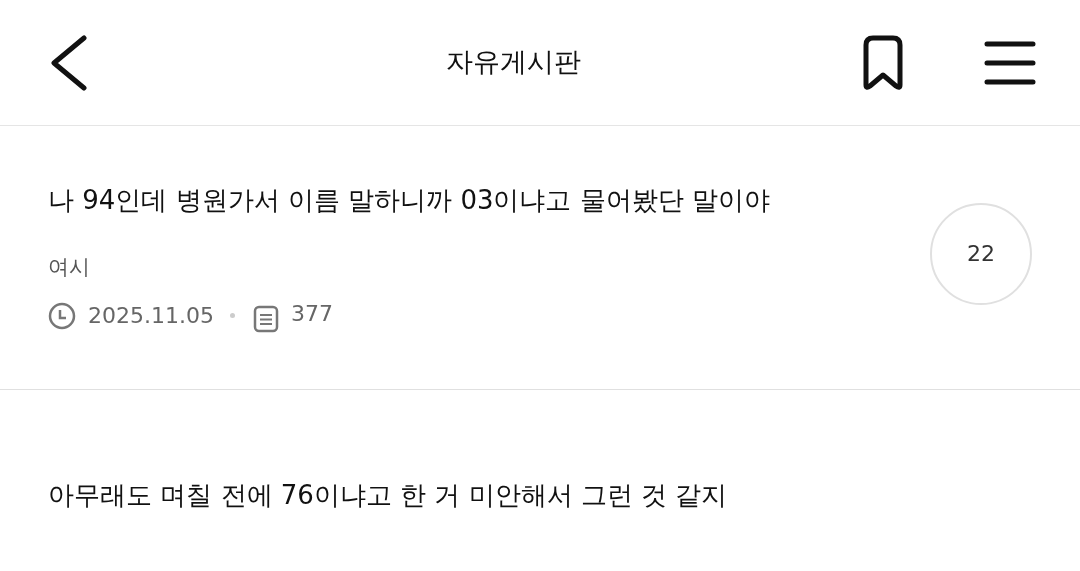 Image resolution: width=1080 pixels, height=571 pixels. Describe the element at coordinates (69, 267) in the screenshot. I see `author-name: 여시` at that location.